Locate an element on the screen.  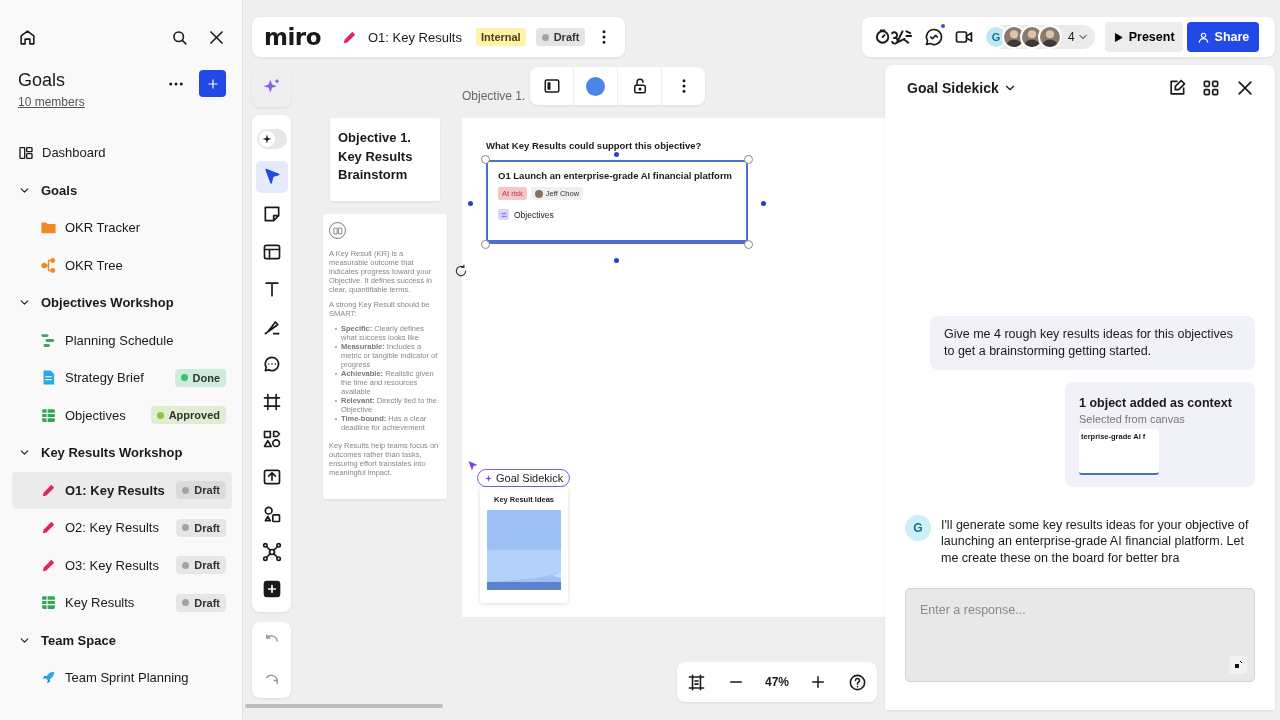
scrollbar is located at coordinates (344, 706).